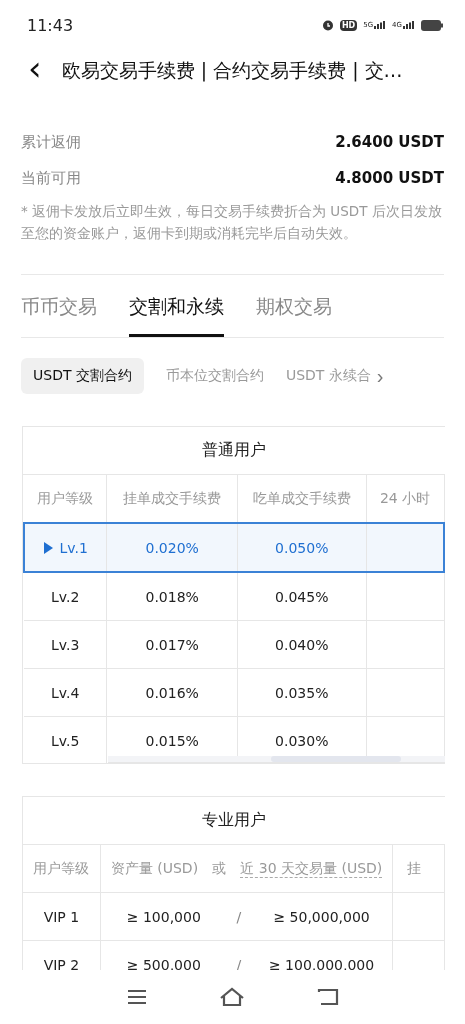 This screenshot has width=465, height=1024. What do you see at coordinates (348, 25) in the screenshot?
I see `hd-badge: HD` at bounding box center [348, 25].